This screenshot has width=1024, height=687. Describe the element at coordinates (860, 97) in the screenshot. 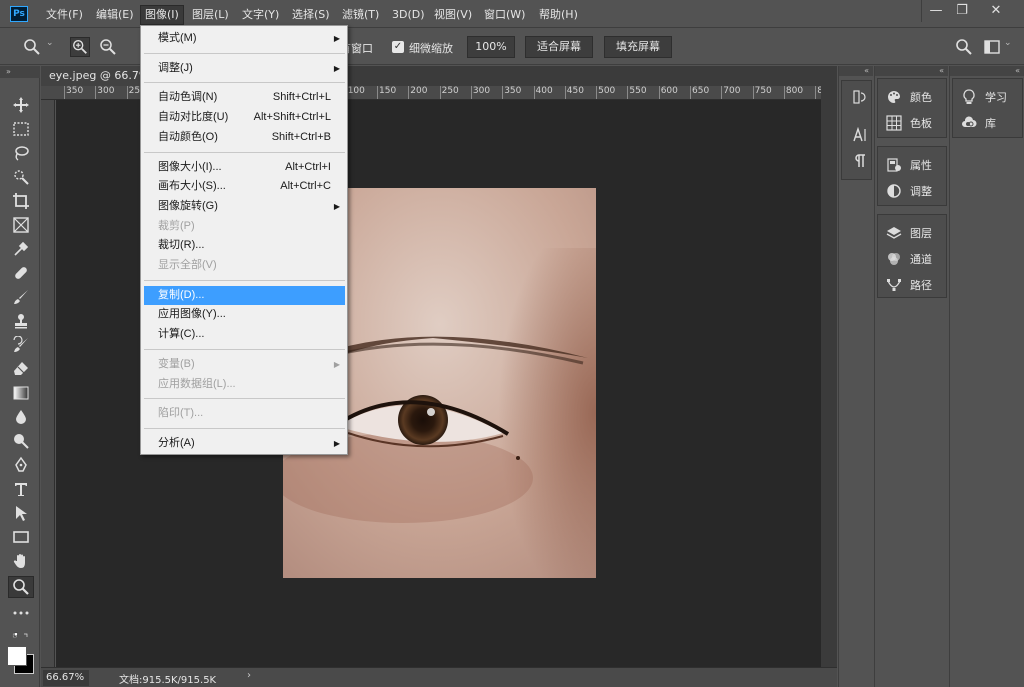

I see `history-icon` at that location.